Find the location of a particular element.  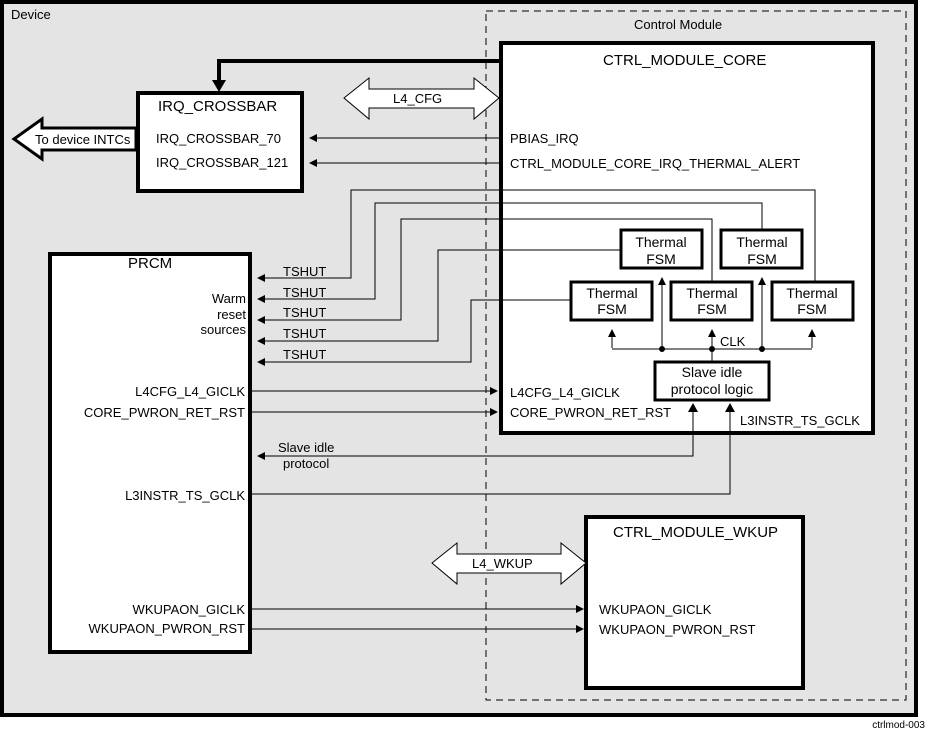

tshut-label-5: TSHUT is located at coordinates (304, 354).